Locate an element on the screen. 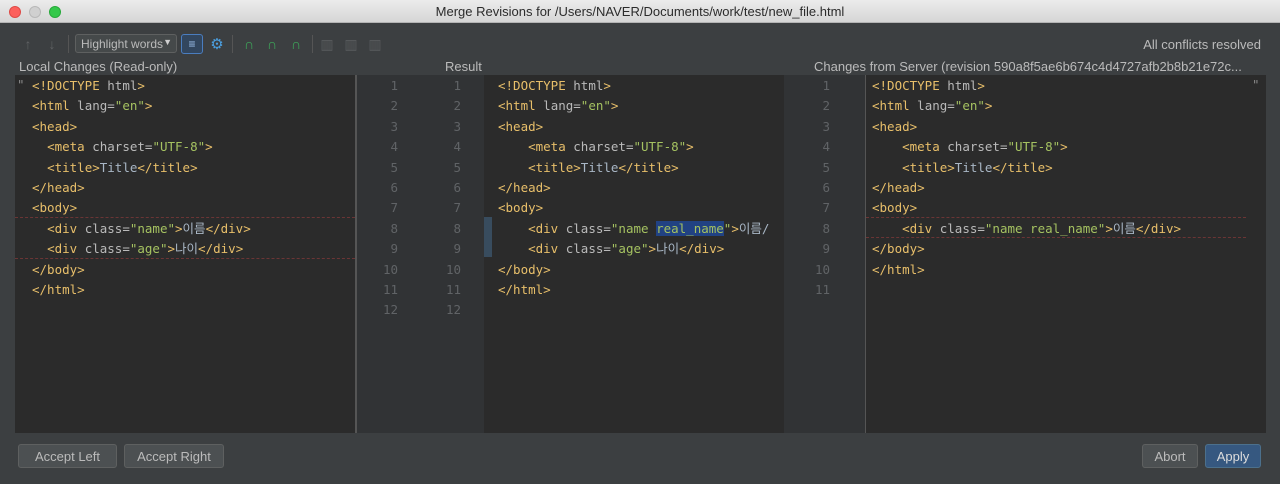 Image resolution: width=1280 pixels, height=484 pixels. code-line: <title>Title</title> is located at coordinates (122, 167).